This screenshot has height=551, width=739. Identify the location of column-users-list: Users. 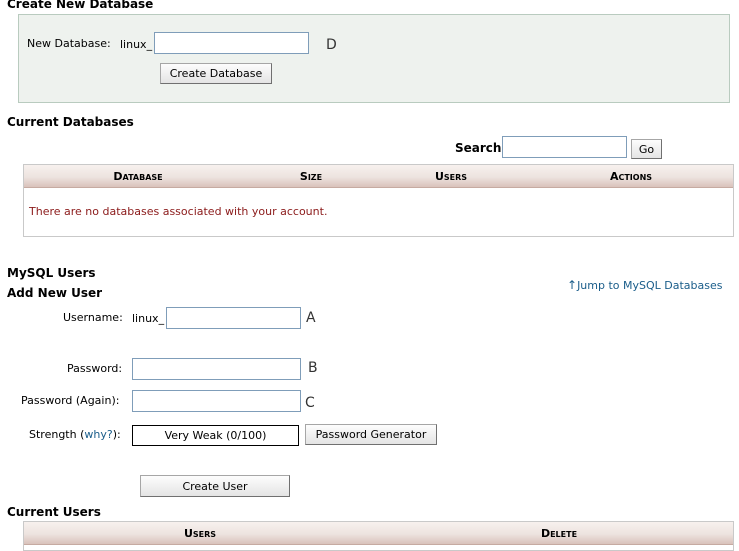
(200, 533).